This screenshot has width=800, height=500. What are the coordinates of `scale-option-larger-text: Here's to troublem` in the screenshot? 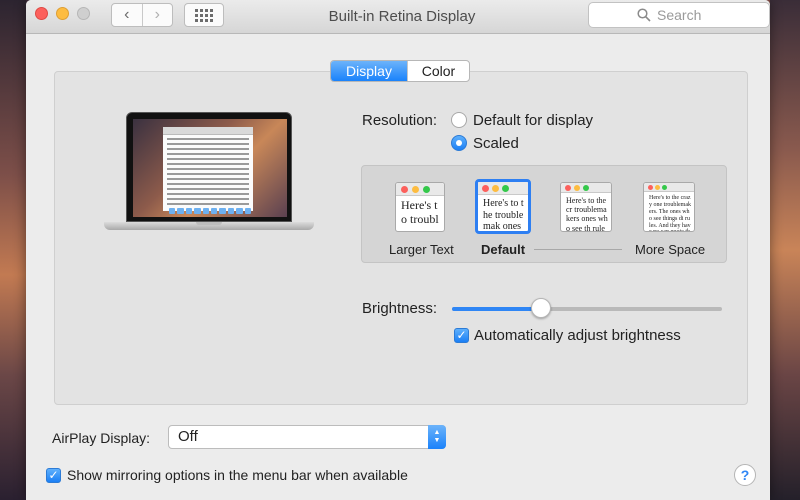 It's located at (420, 207).